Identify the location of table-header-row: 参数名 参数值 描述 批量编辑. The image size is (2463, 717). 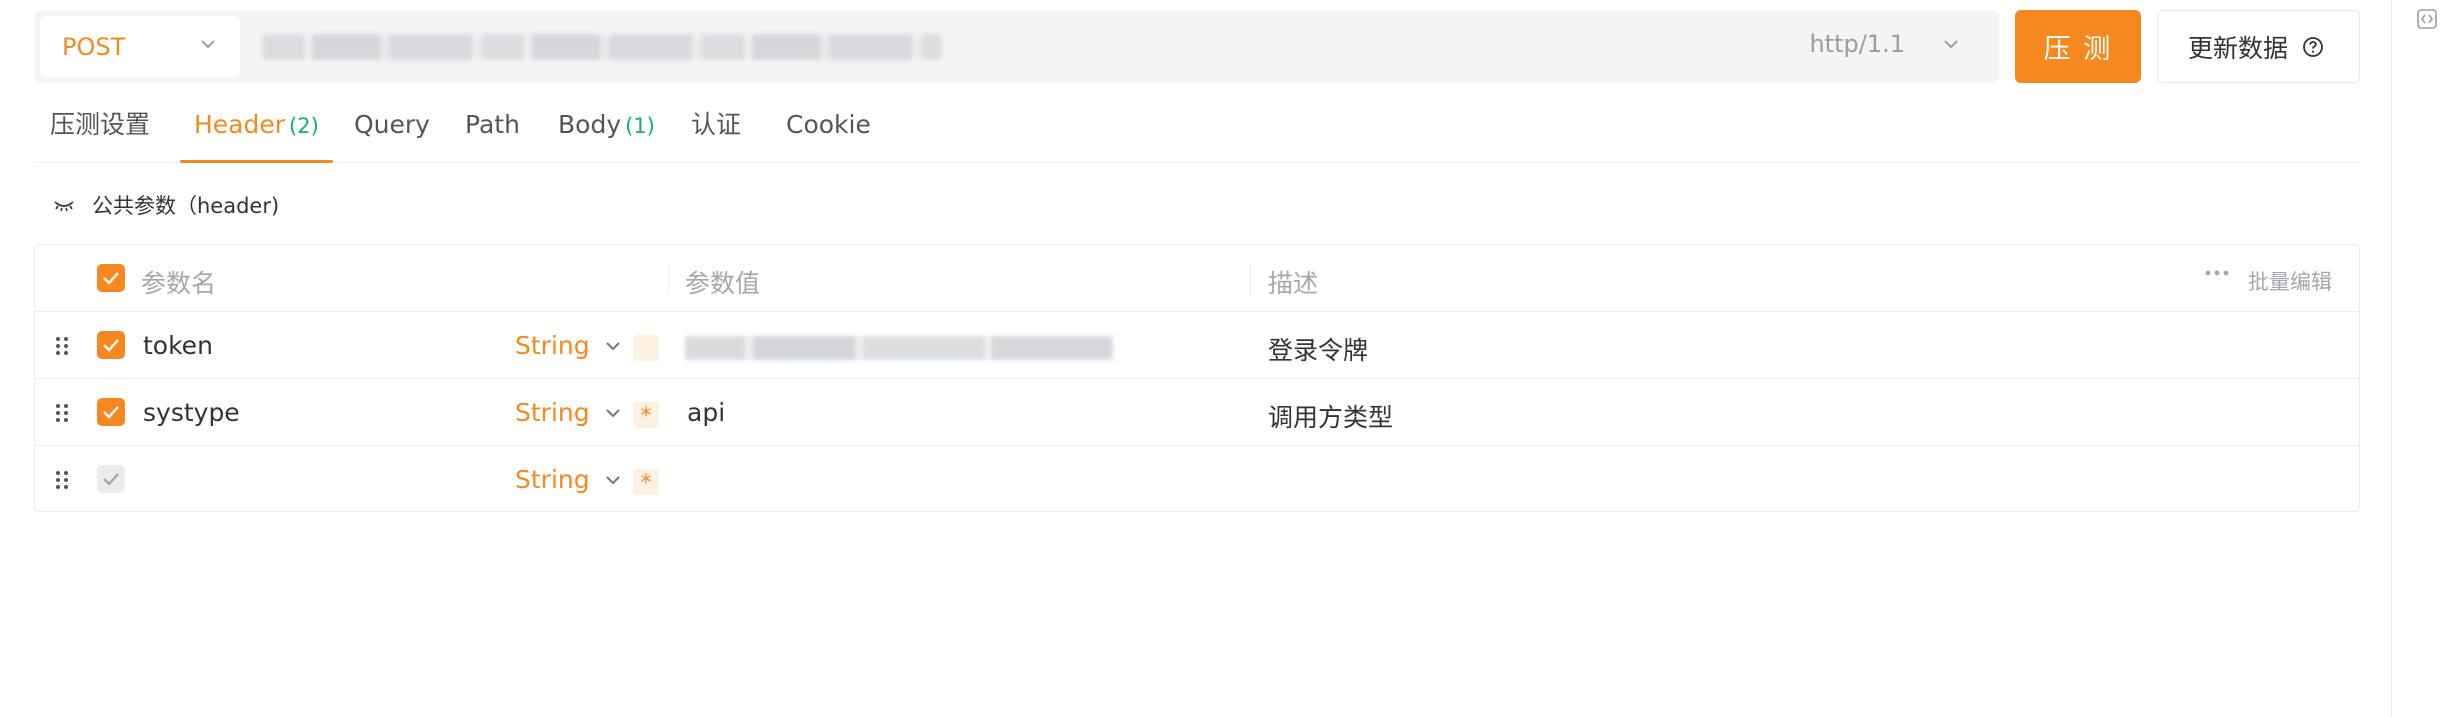
(1197, 278).